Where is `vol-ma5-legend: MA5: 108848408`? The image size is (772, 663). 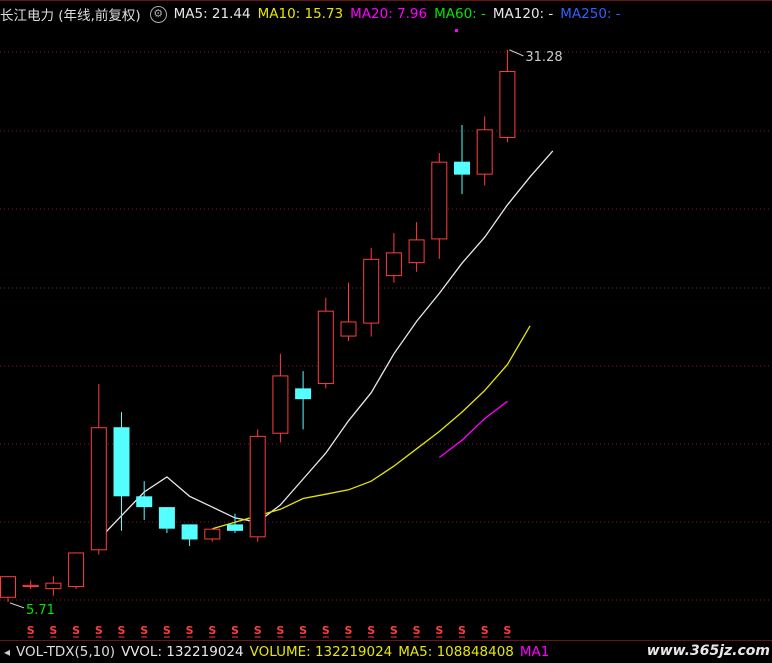 vol-ma5-legend: MA5: 108848408 is located at coordinates (456, 652).